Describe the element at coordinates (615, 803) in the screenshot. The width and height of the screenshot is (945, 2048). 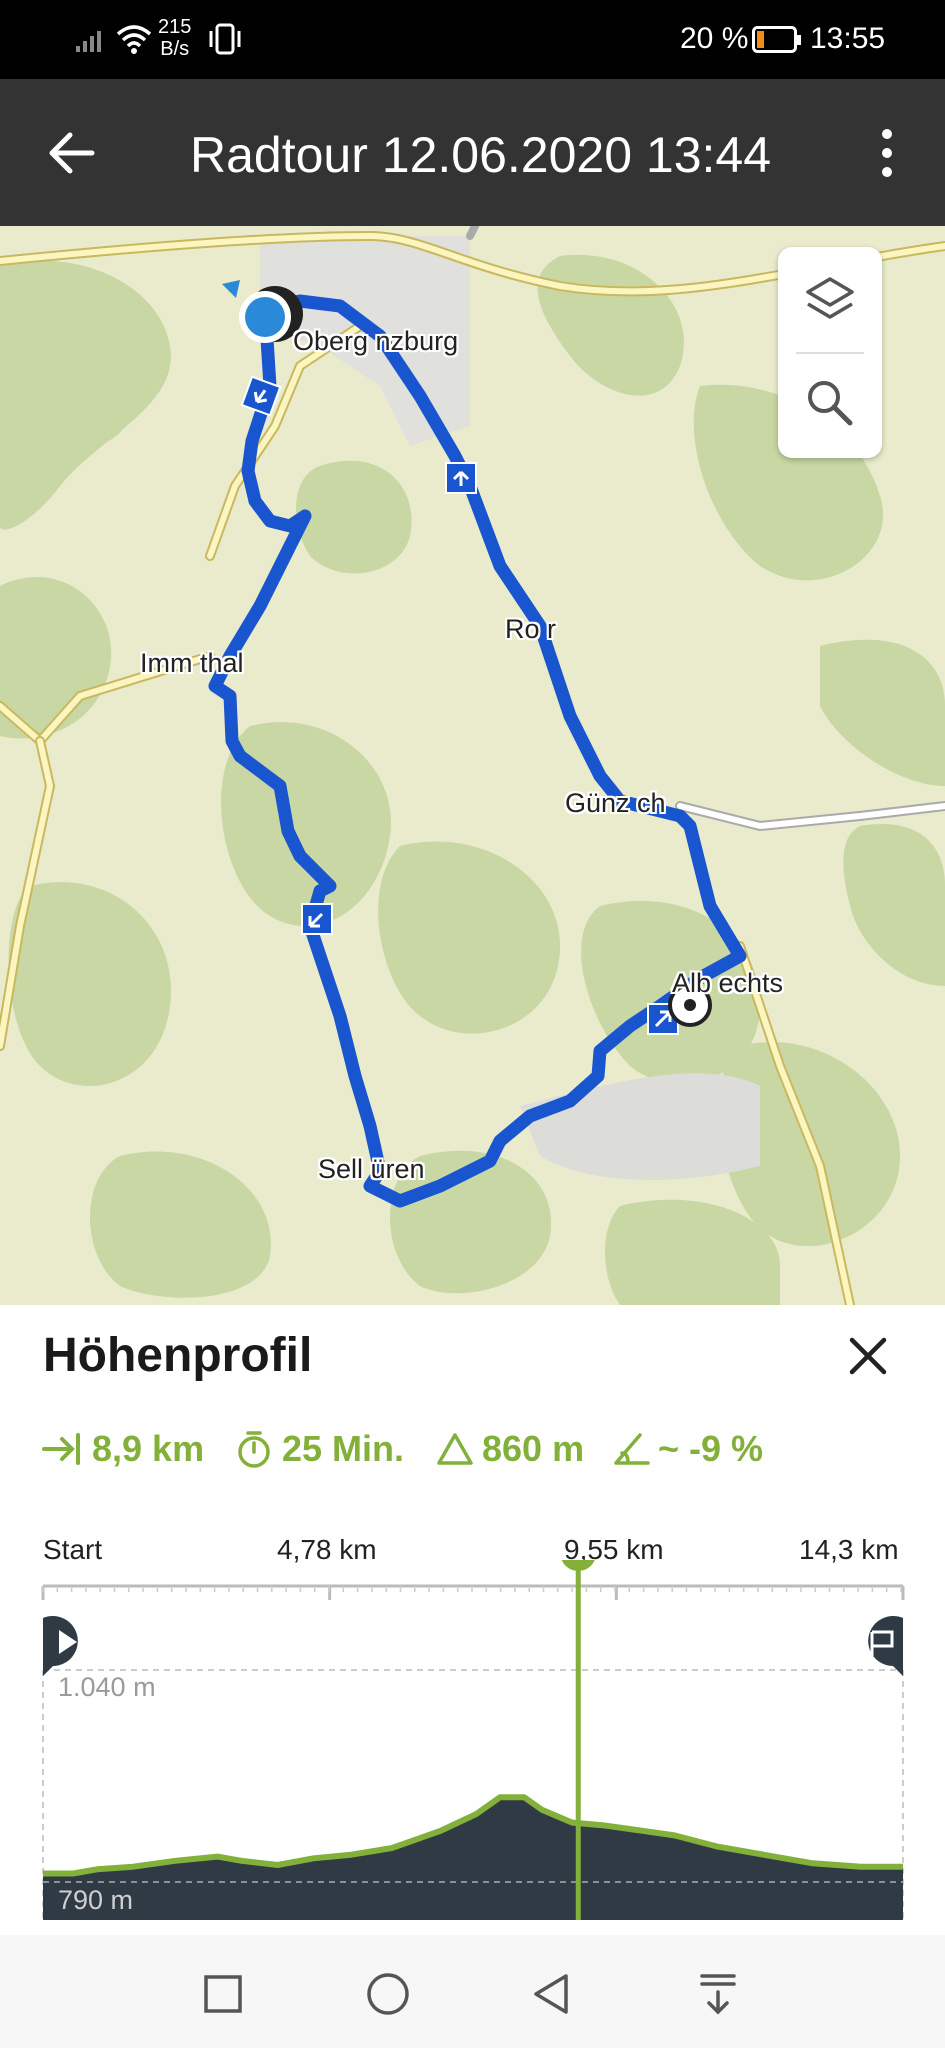
I see `place-label-guenzach: Günz ch` at that location.